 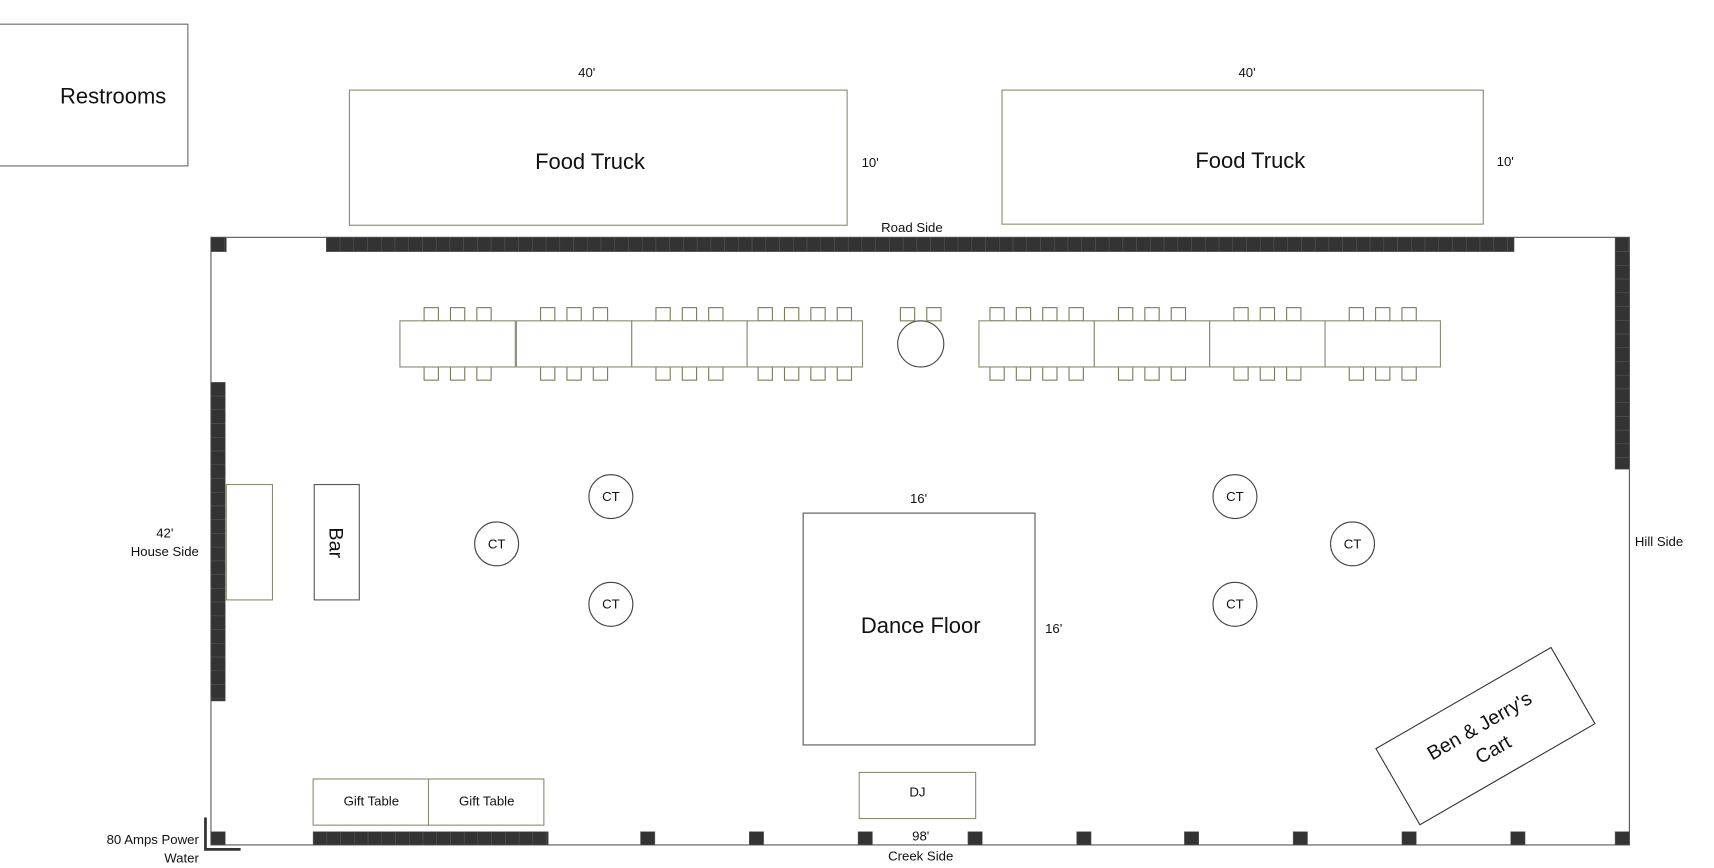 I want to click on bar-back-counter, so click(x=249, y=542).